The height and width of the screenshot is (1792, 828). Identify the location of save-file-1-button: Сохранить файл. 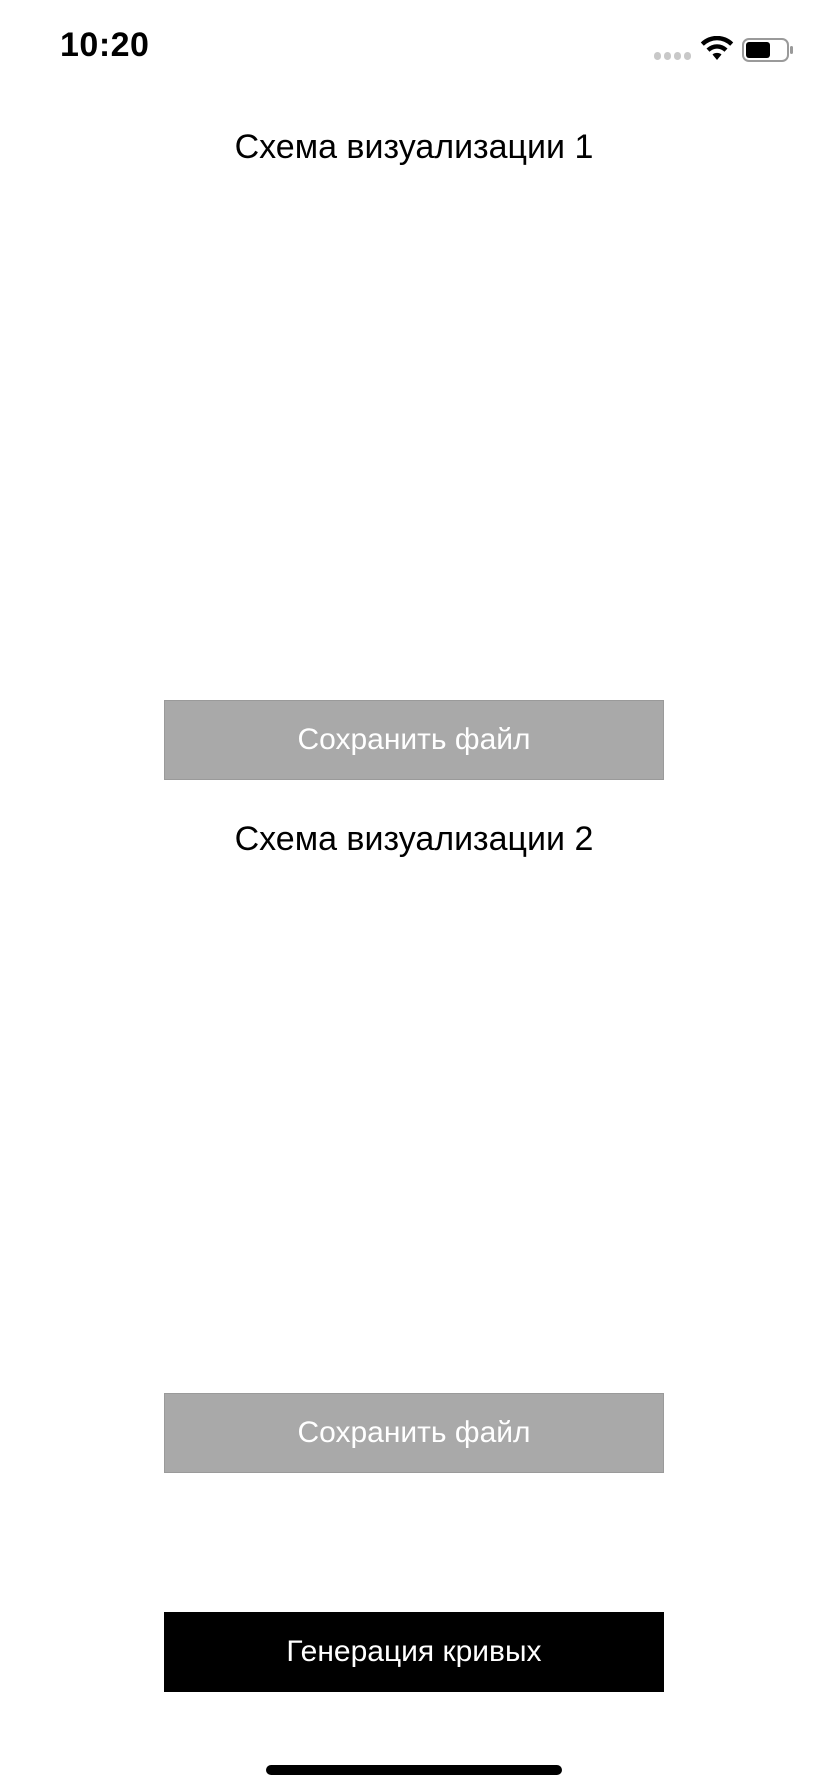
(414, 740).